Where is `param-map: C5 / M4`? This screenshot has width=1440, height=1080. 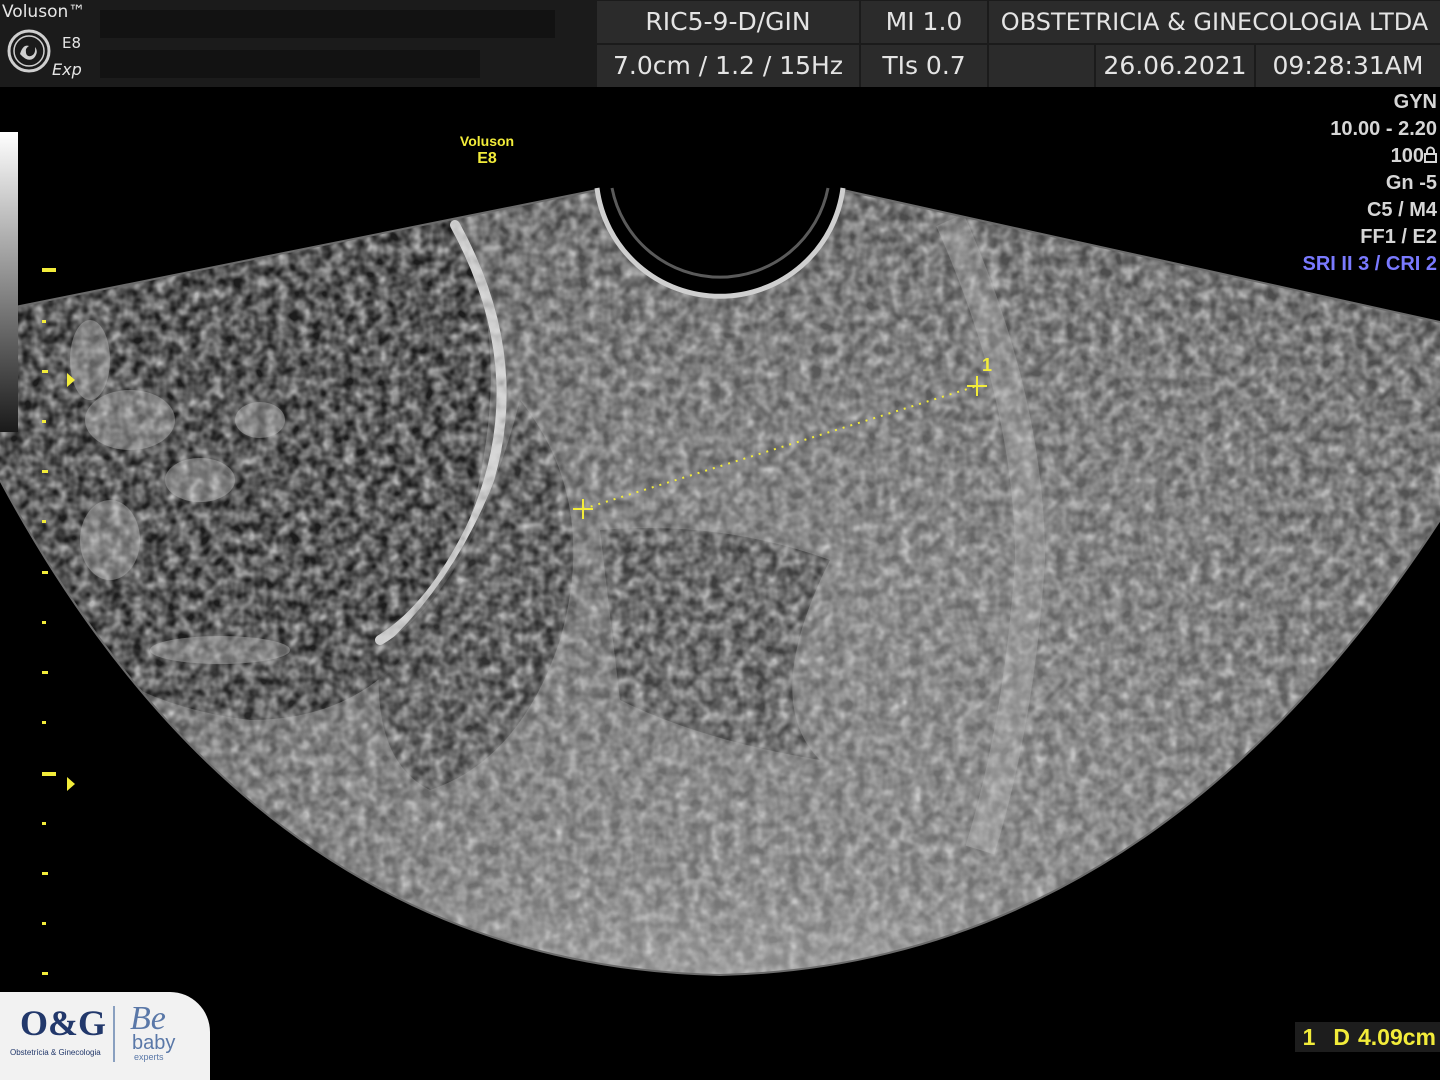
param-map: C5 / M4 is located at coordinates (1401, 210).